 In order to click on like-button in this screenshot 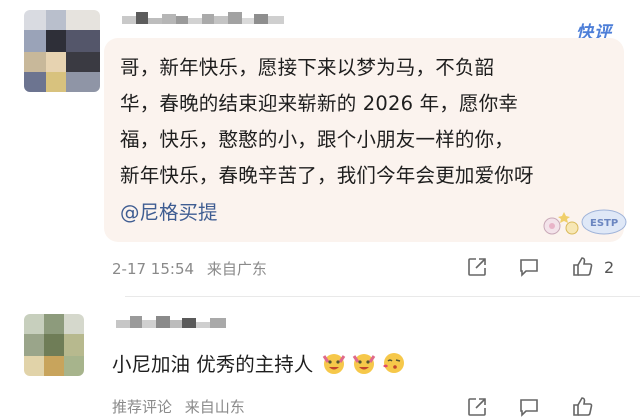, I will do `click(583, 407)`.